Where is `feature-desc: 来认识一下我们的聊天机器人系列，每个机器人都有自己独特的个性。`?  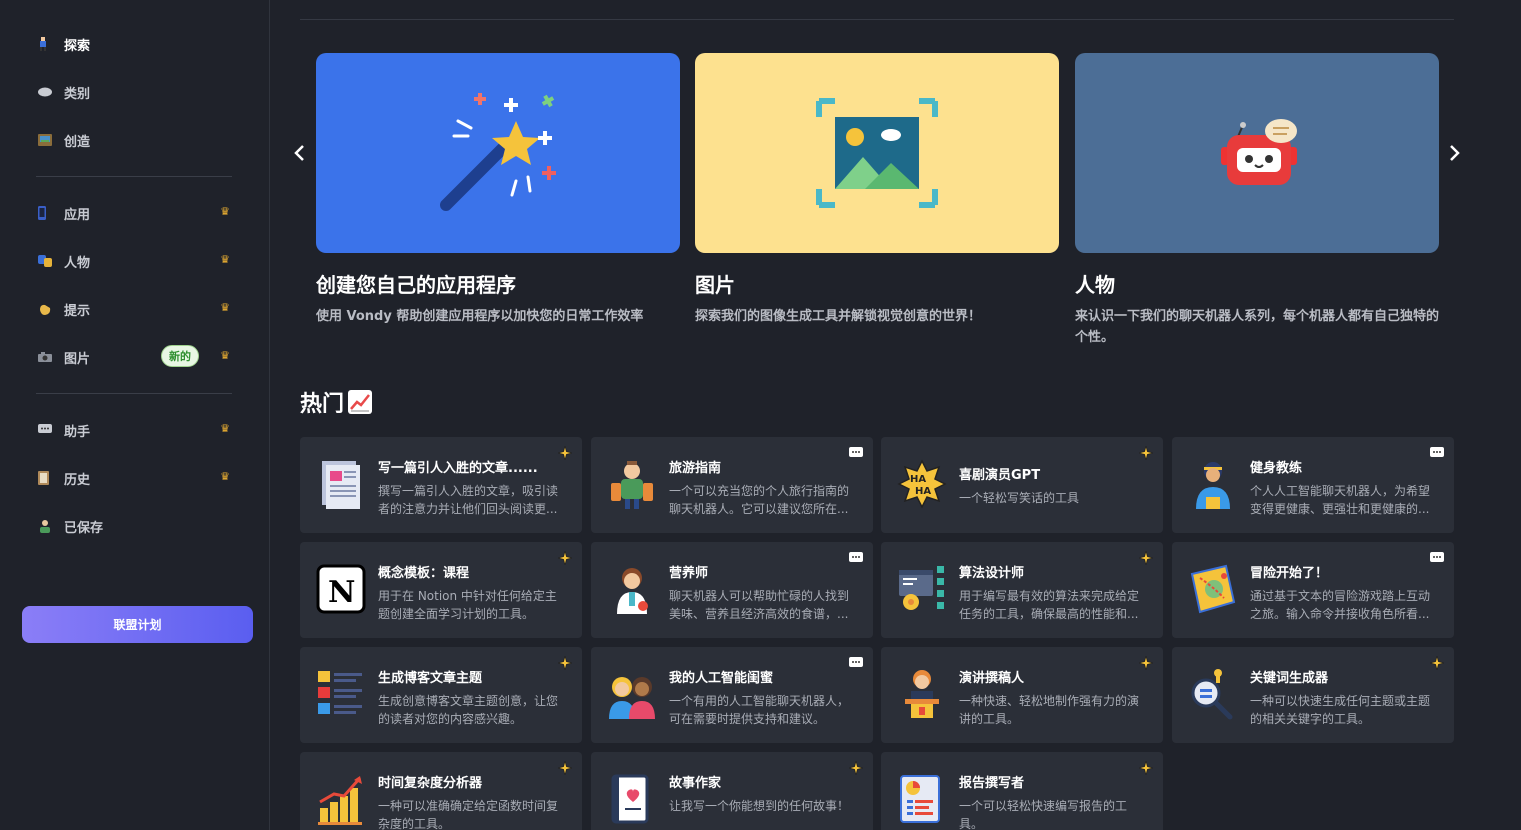
feature-desc: 来认识一下我们的聊天机器人系列，每个机器人都有自己独特的个性。 is located at coordinates (1257, 327).